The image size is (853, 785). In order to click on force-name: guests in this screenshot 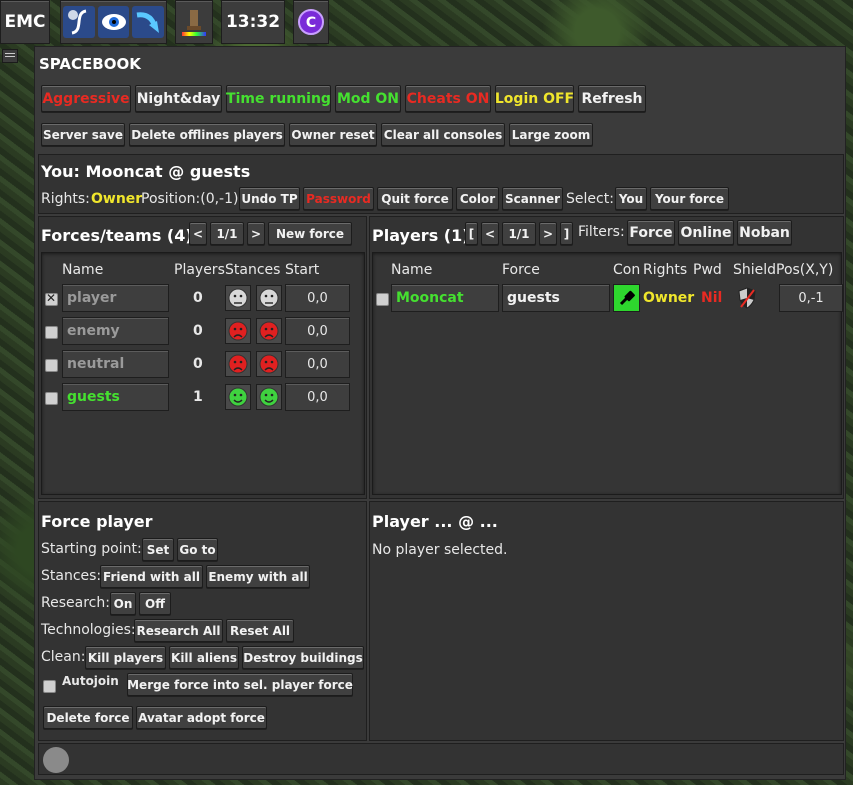, I will do `click(115, 397)`.